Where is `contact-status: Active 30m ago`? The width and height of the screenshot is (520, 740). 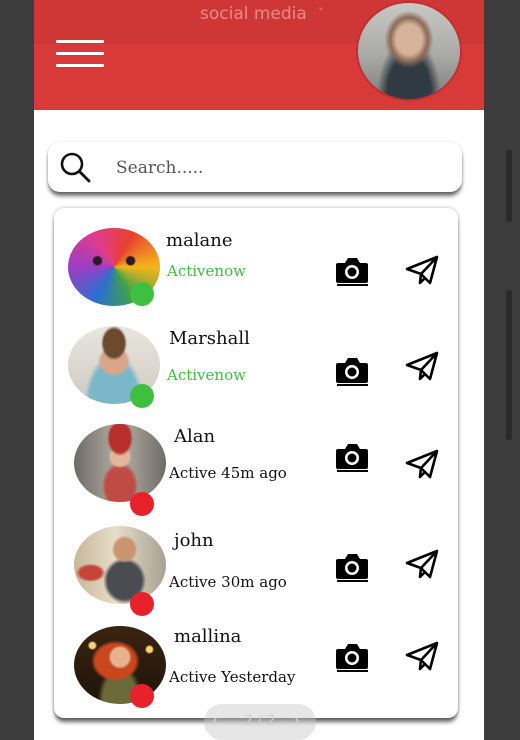 contact-status: Active 30m ago is located at coordinates (228, 582).